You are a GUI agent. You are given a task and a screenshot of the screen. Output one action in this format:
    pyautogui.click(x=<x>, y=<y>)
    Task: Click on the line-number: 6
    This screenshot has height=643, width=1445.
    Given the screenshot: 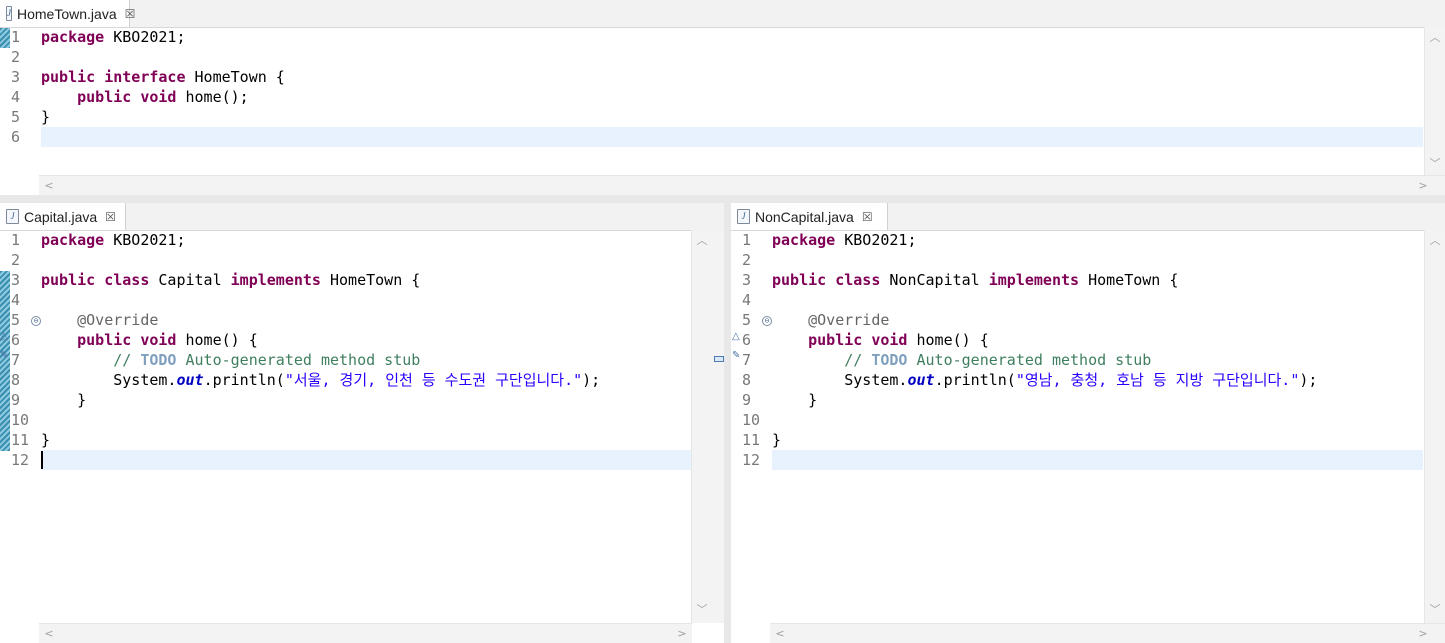 What is the action you would take?
    pyautogui.click(x=747, y=340)
    